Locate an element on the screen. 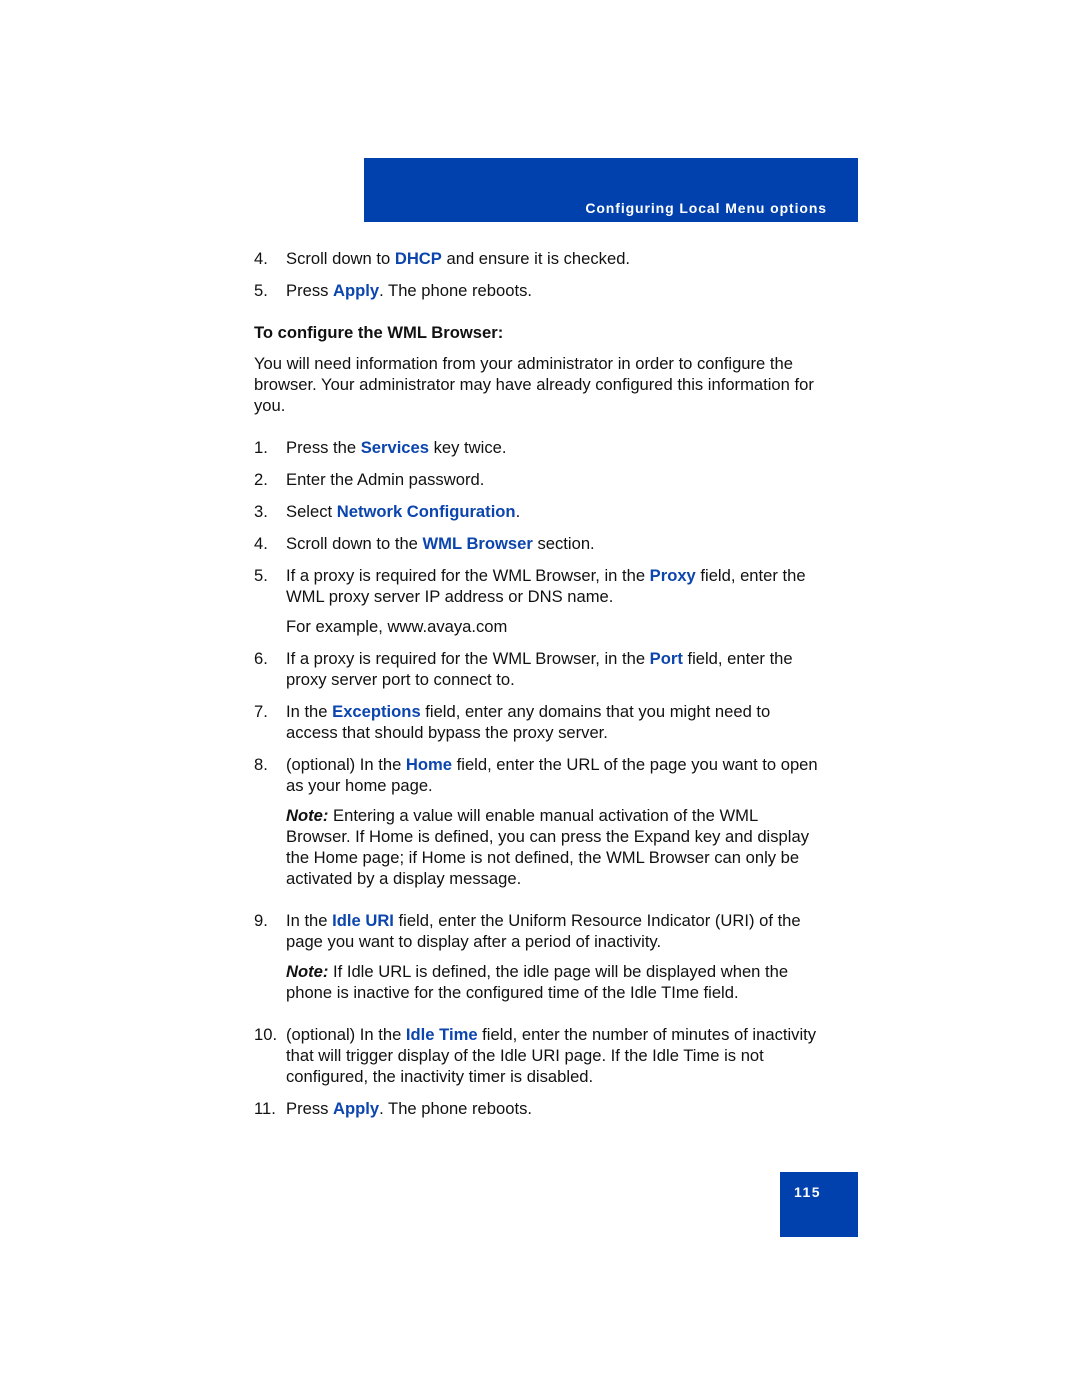  step-text: Select is located at coordinates (311, 511).